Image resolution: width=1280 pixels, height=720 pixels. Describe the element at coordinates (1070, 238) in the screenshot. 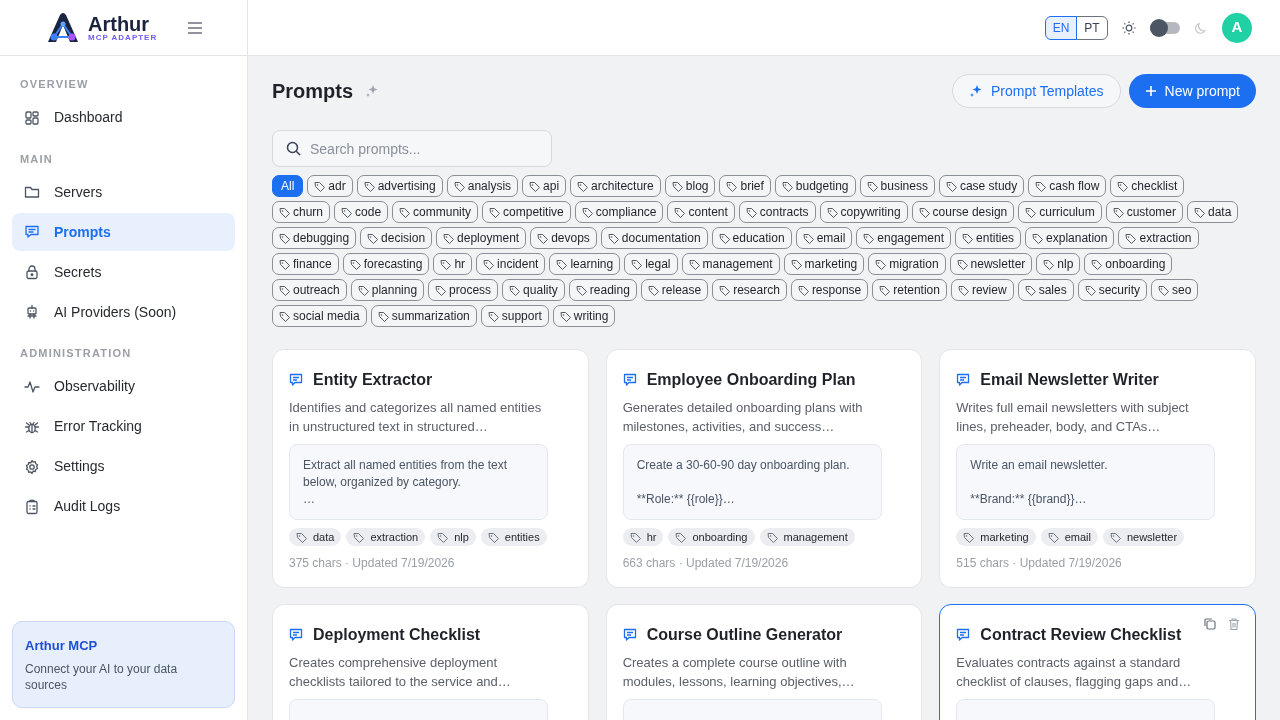

I see `tag-filter: explanation` at that location.